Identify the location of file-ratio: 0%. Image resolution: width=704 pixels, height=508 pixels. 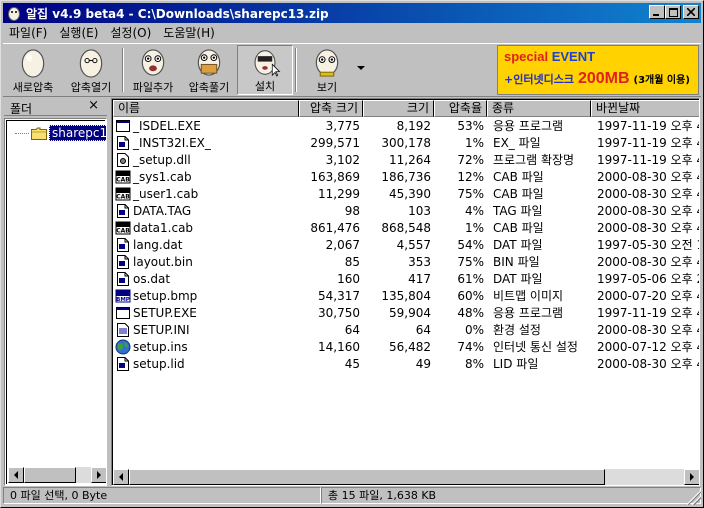
(474, 329).